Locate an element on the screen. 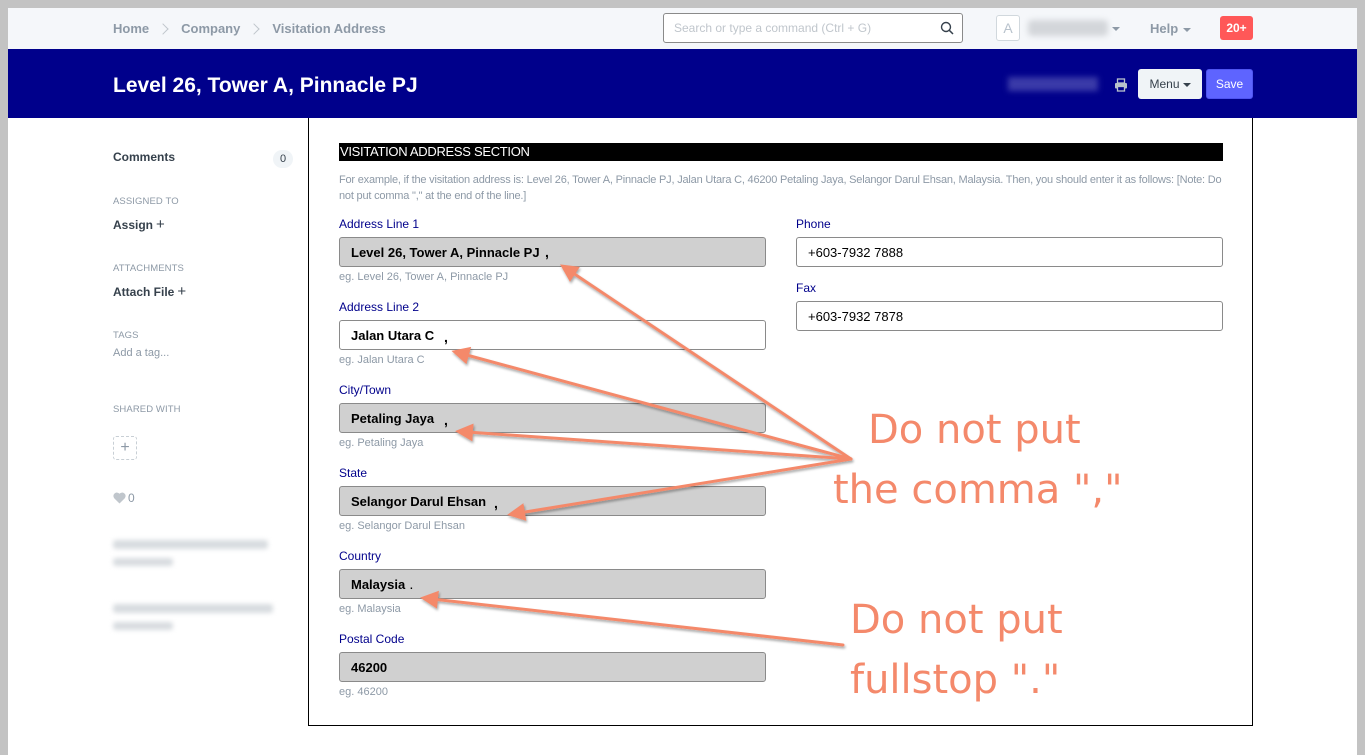  address-line-1-label: Address Line 1 is located at coordinates (379, 224).